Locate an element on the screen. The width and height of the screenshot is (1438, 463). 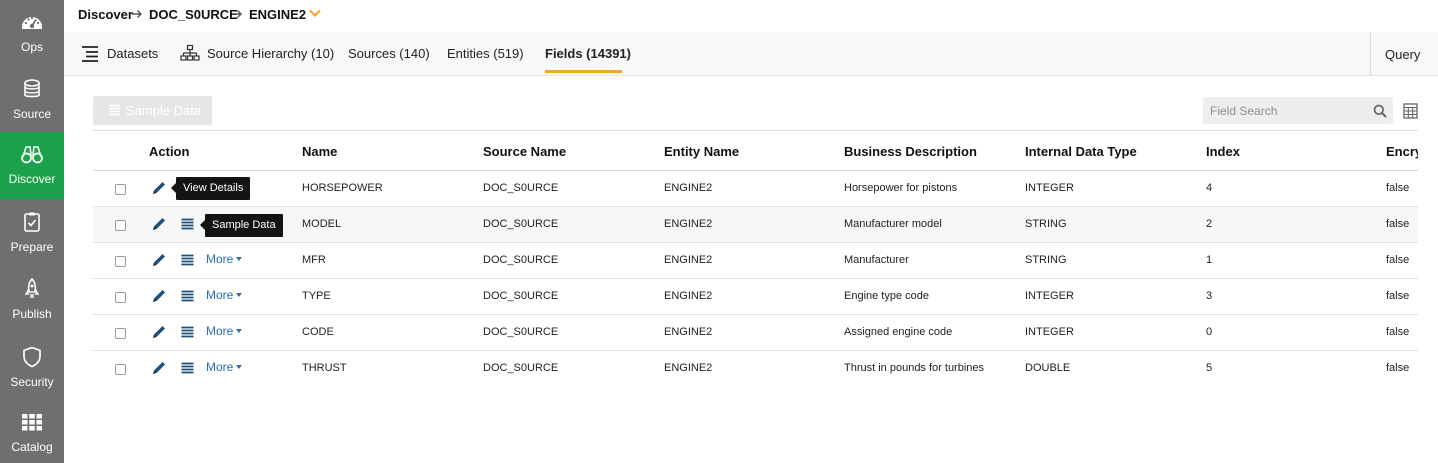
cell-name: HORSEPOWER is located at coordinates (342, 188).